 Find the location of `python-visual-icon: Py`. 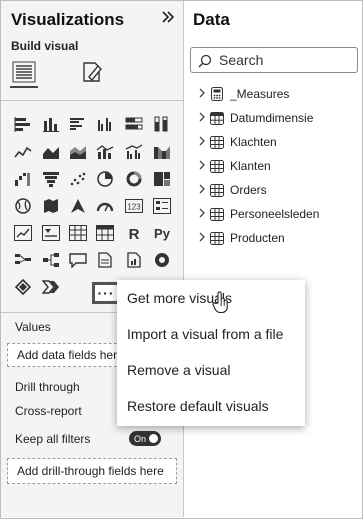

python-visual-icon: Py is located at coordinates (162, 233).